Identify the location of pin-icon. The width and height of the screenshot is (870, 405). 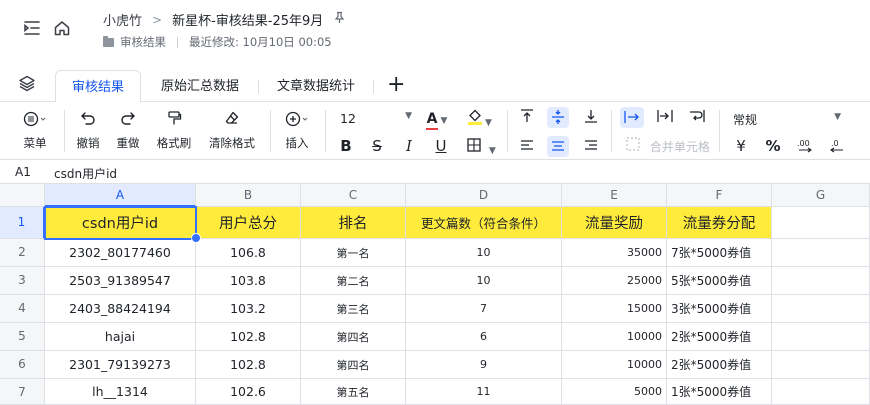
(339, 19).